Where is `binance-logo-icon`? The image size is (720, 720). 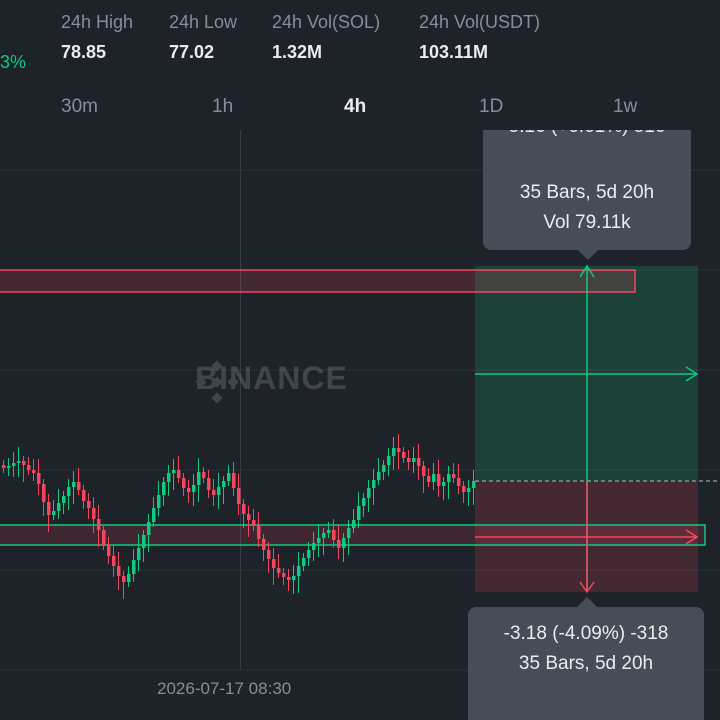 binance-logo-icon is located at coordinates (217, 382).